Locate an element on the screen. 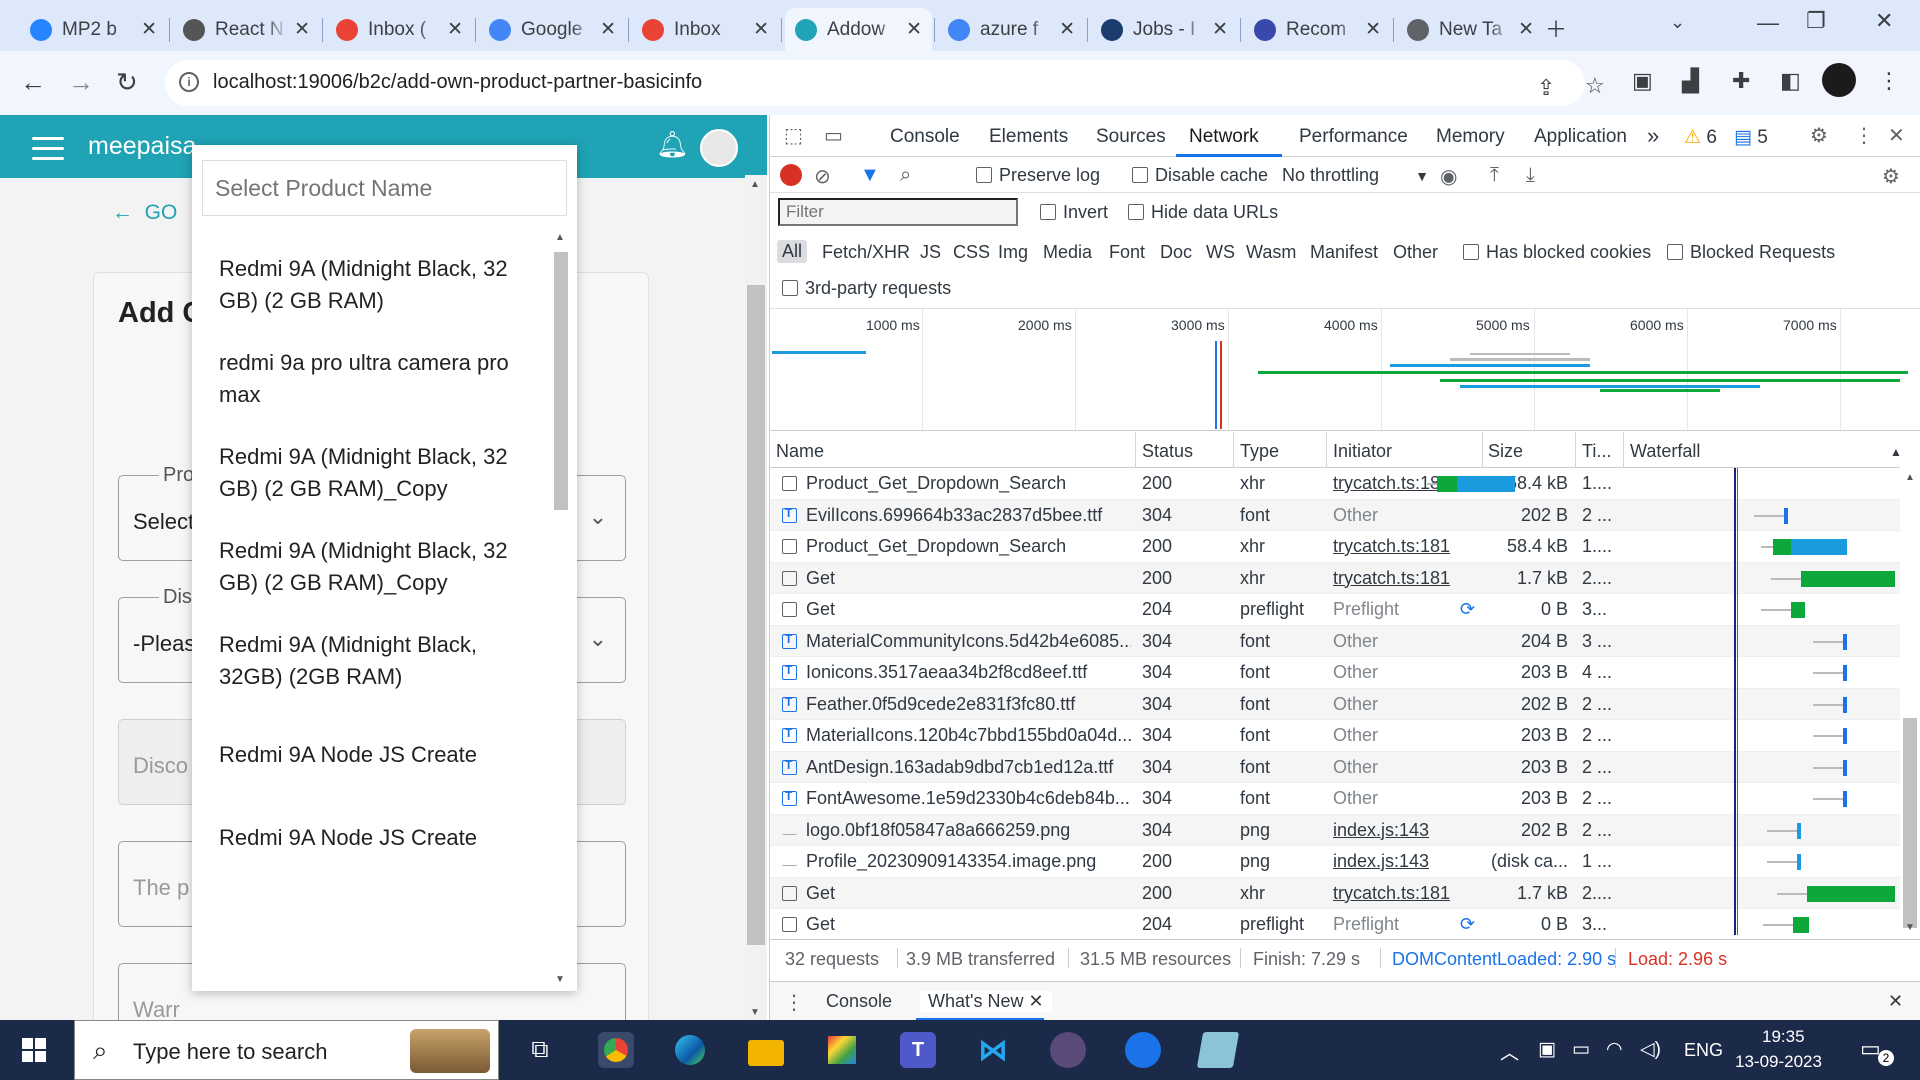  preserve-log-checkbox: Preserve log is located at coordinates (1038, 175).